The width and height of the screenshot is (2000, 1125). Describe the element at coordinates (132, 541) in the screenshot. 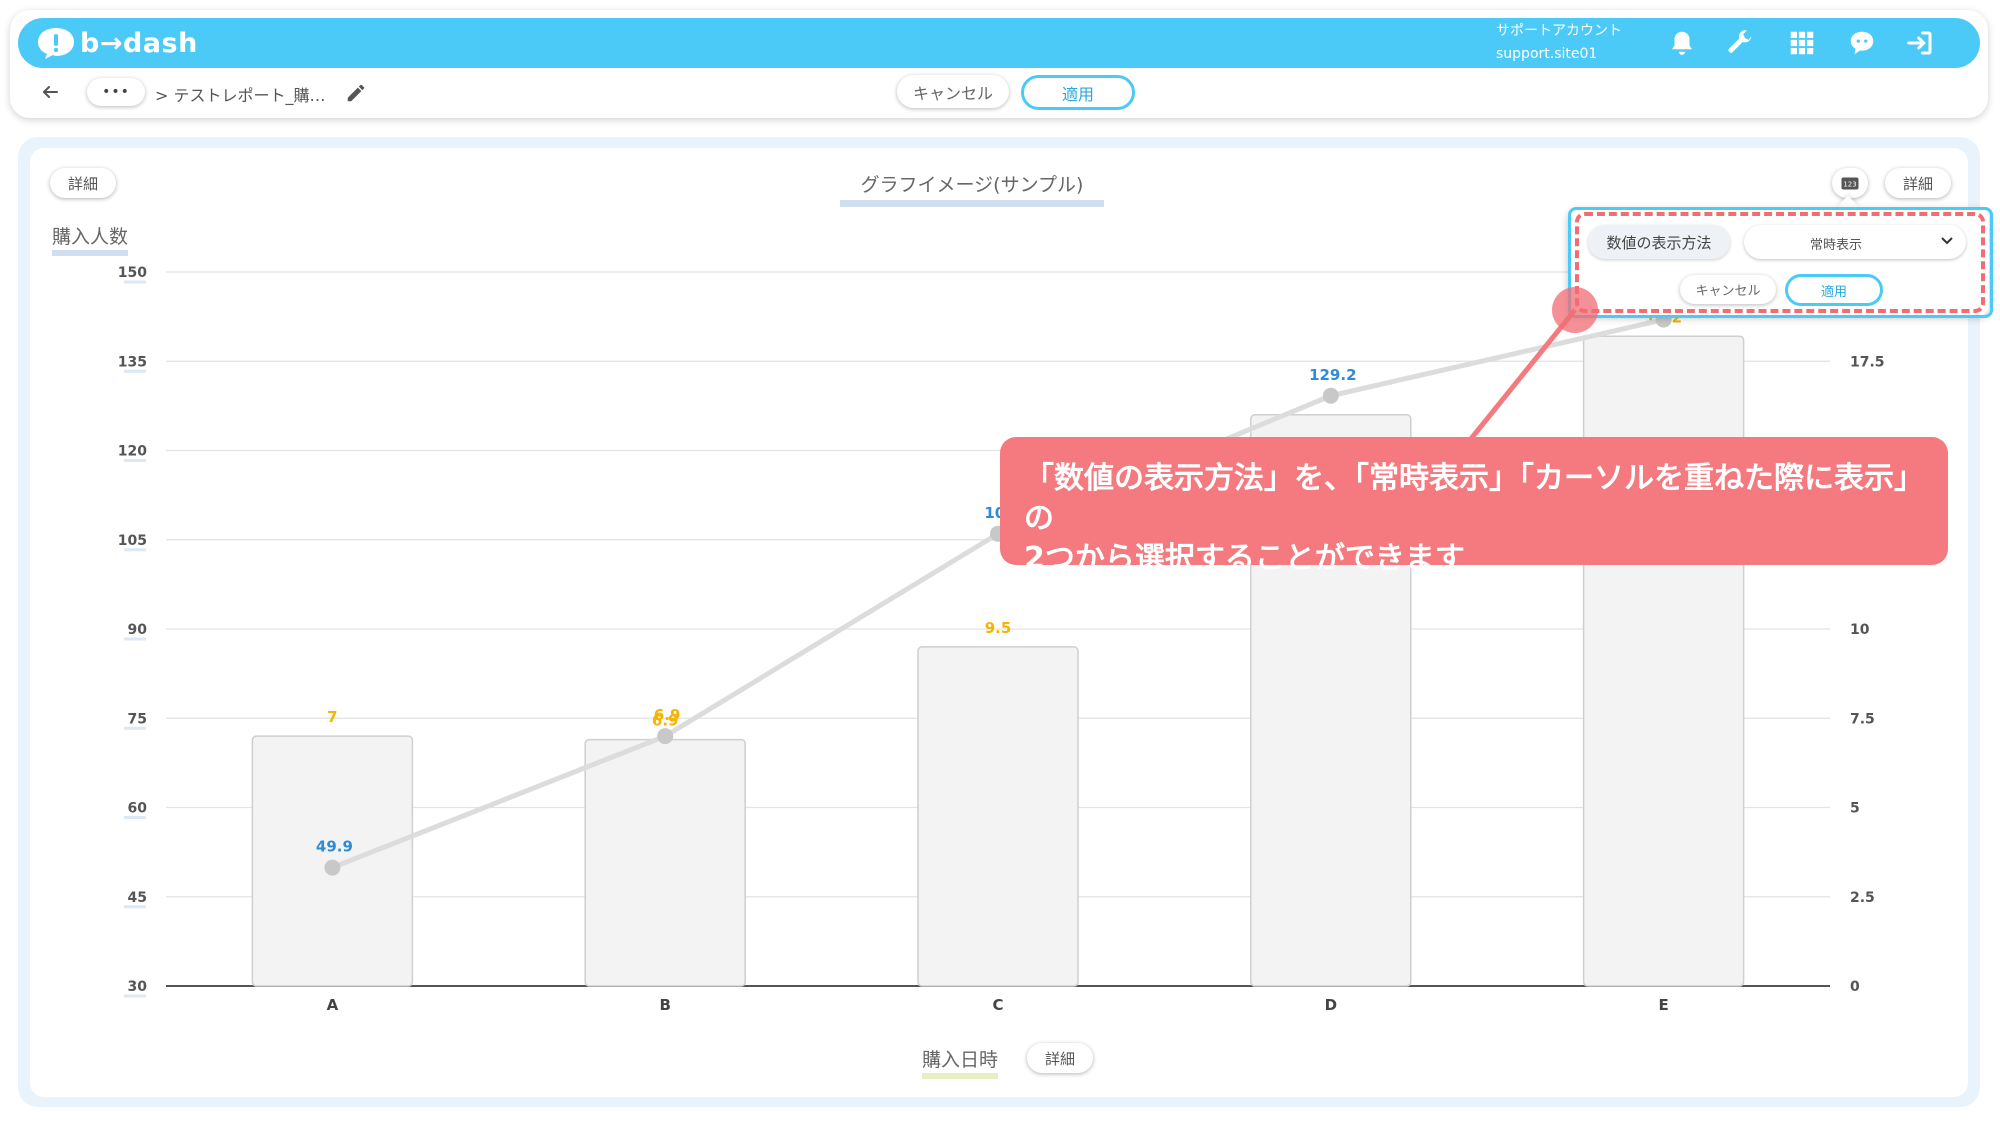

I see `y-left-tick-label: 105` at that location.